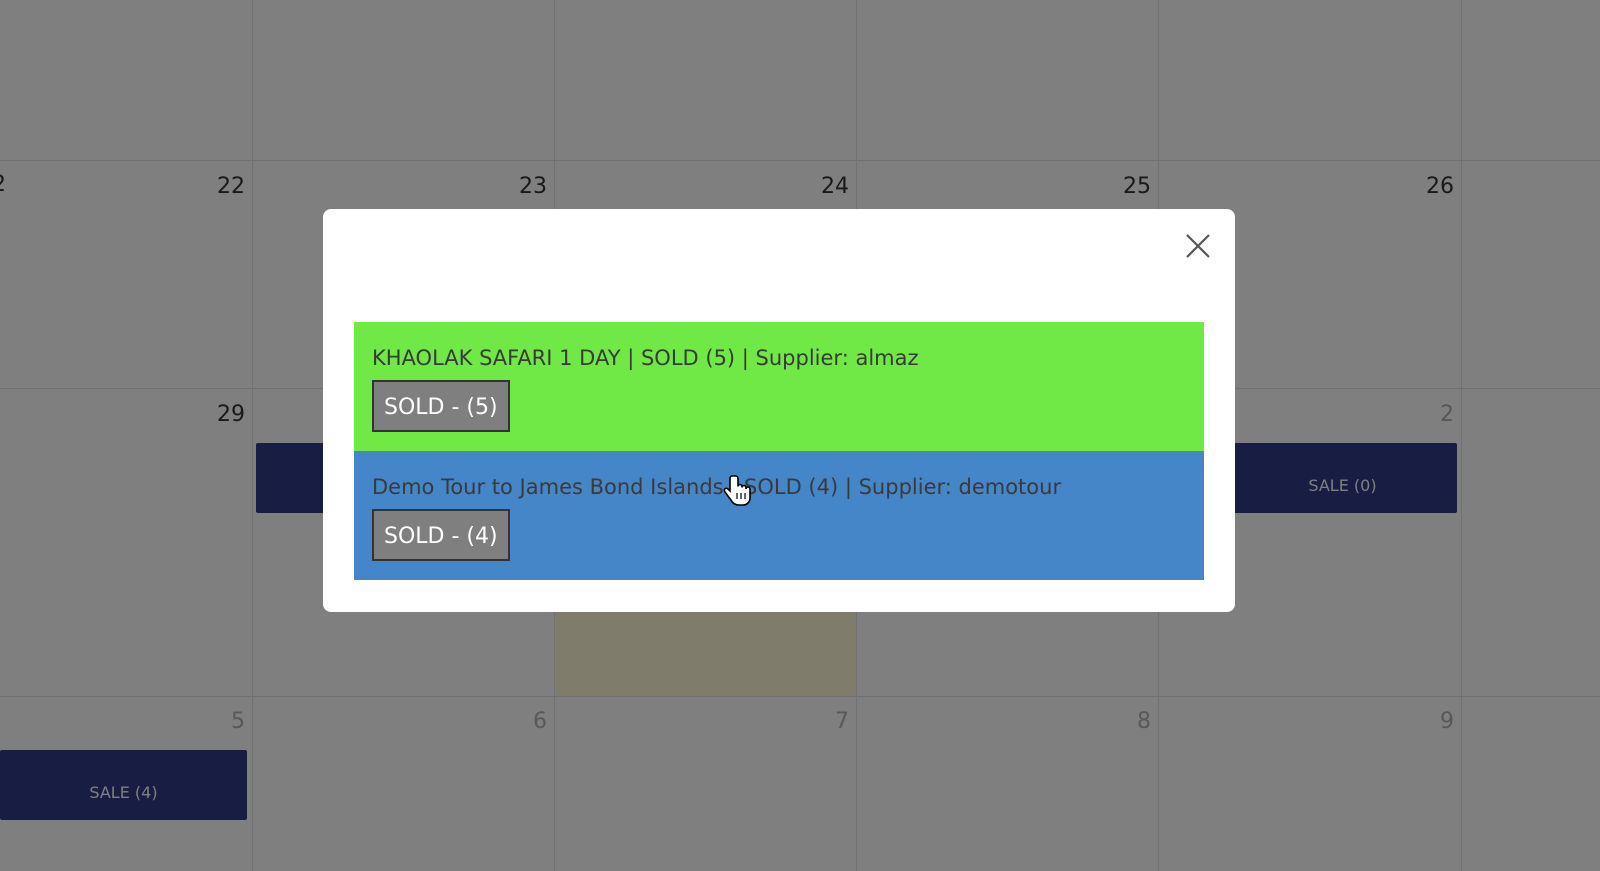  I want to click on sold-button: SOLD - (4), so click(441, 535).